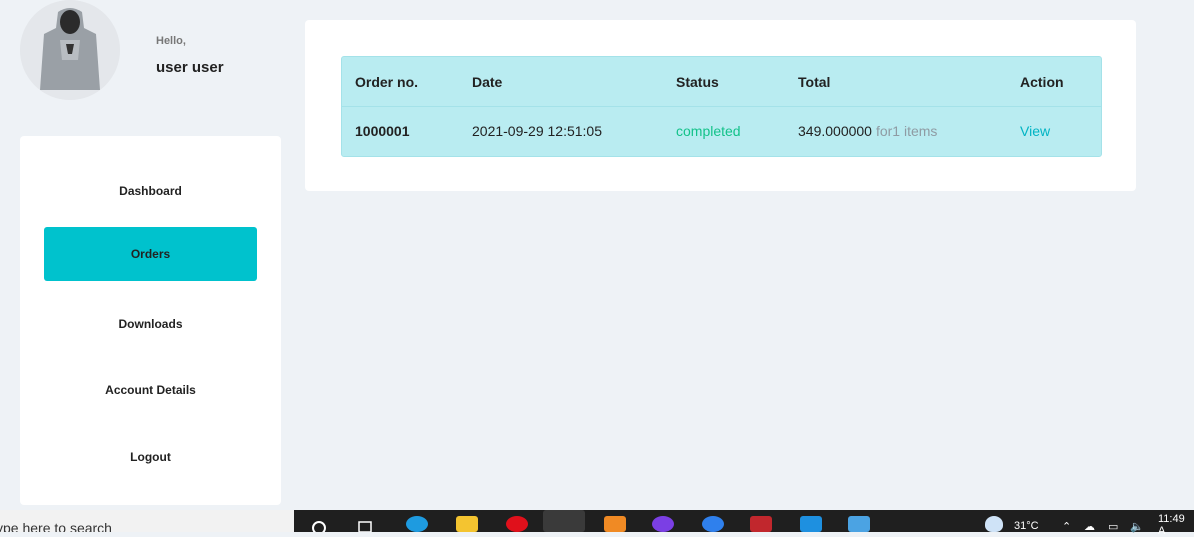 The width and height of the screenshot is (1194, 537). What do you see at coordinates (1026, 526) in the screenshot?
I see `temperature: 31°C` at bounding box center [1026, 526].